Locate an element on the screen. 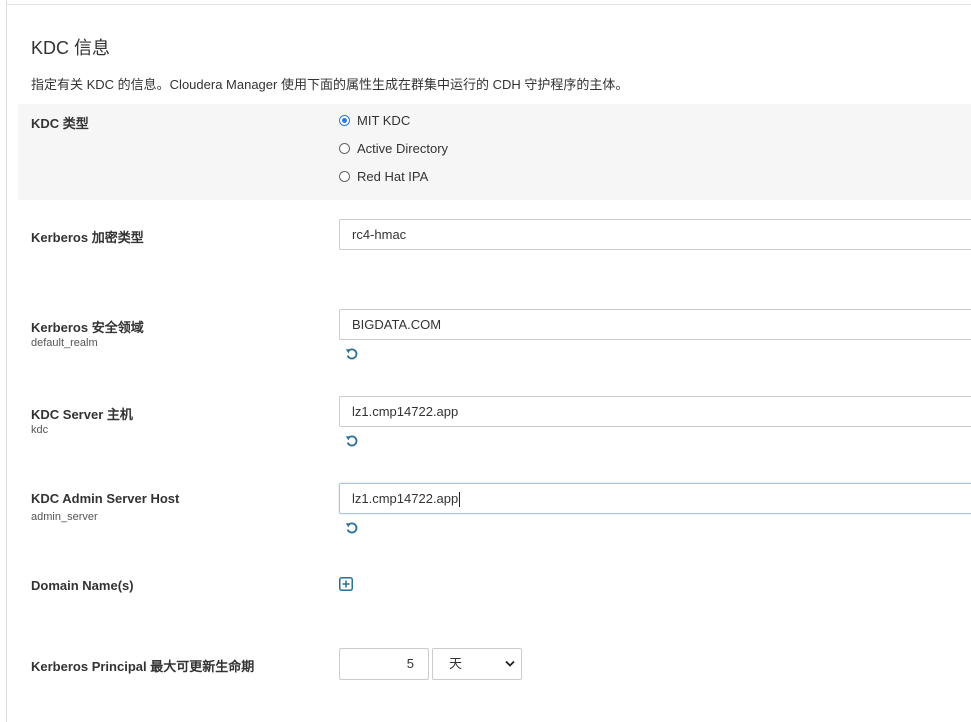 Image resolution: width=971 pixels, height=722 pixels. realm-label: Kerberos 安全领域 is located at coordinates (87, 327).